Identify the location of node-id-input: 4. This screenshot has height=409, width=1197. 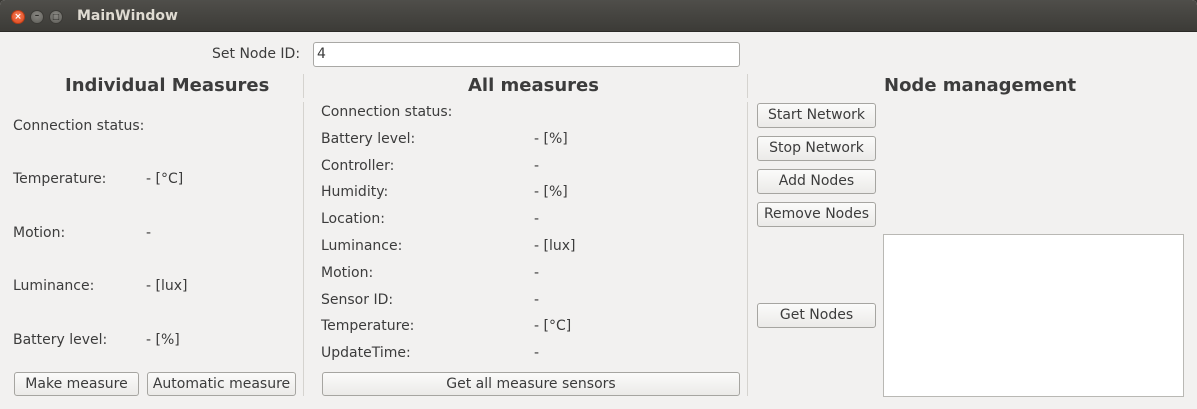
(526, 54).